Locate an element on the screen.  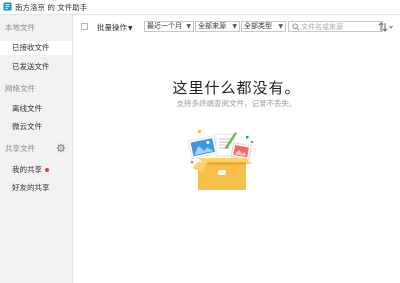
gear-icon is located at coordinates (61, 148).